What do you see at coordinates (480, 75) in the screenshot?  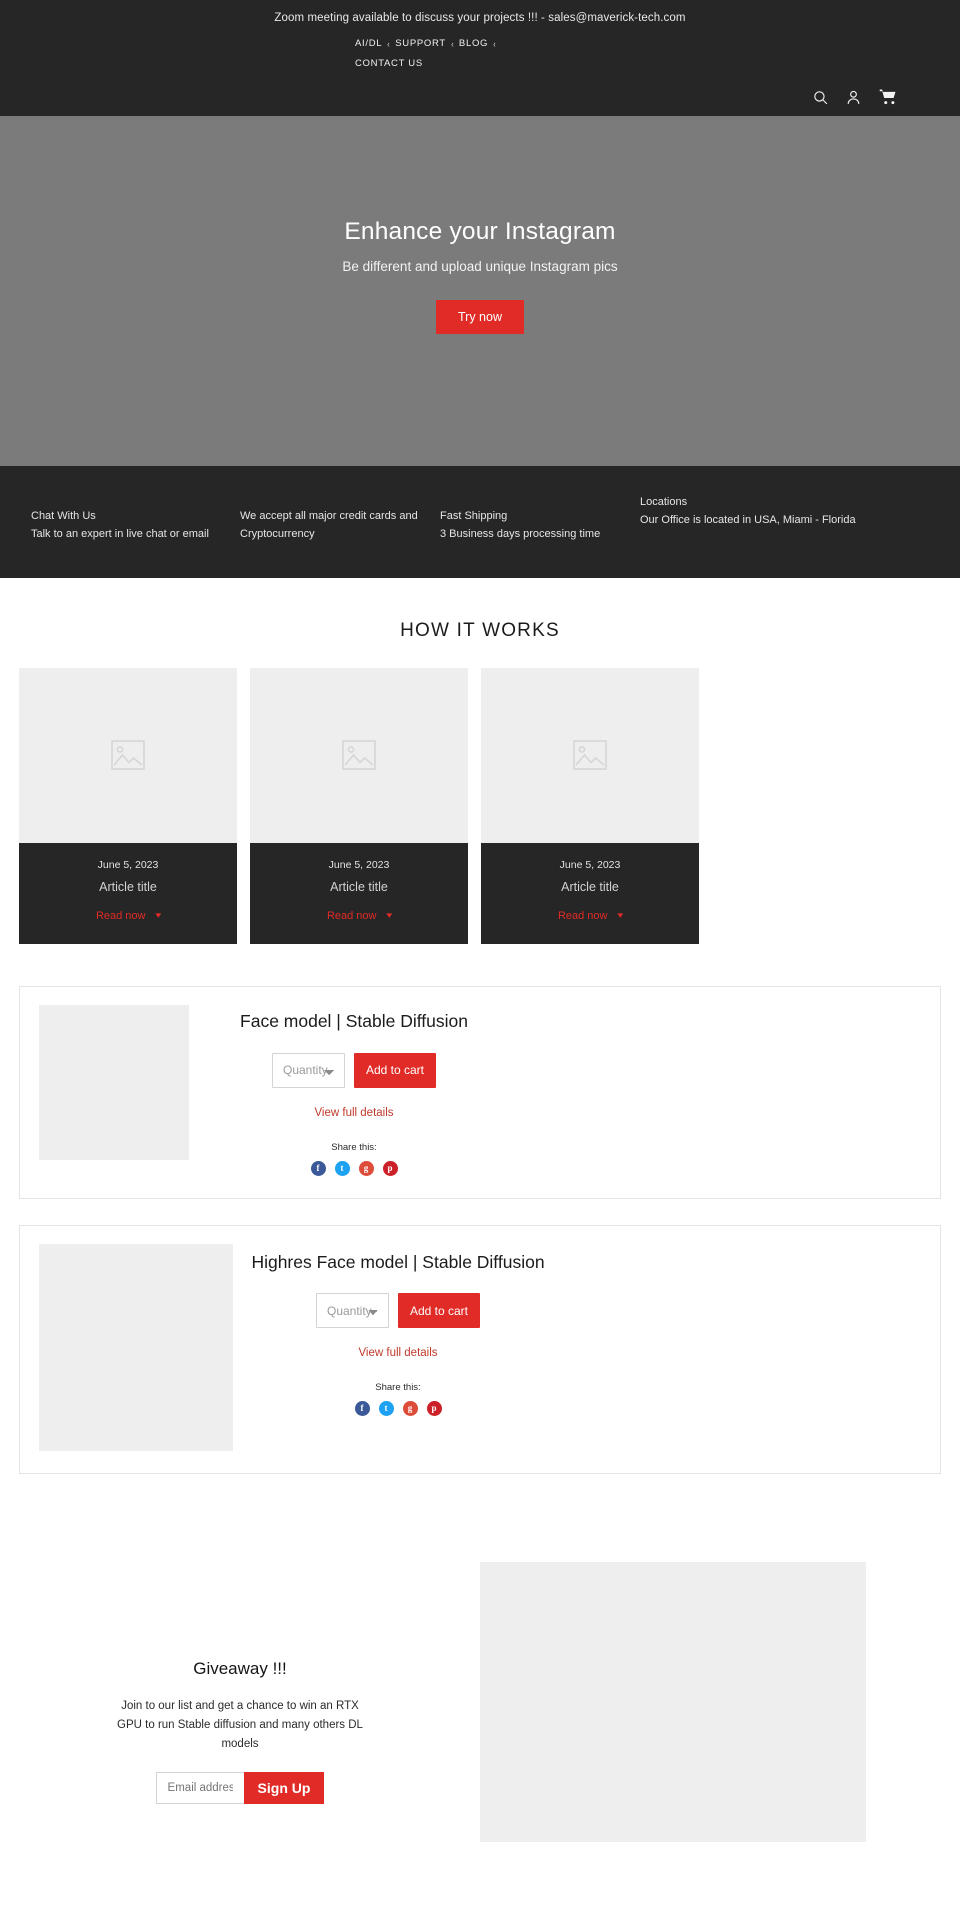 I see `site-header: AI/DL ‹ SUPPORT ‹ BLOG ‹ CONTACT US` at bounding box center [480, 75].